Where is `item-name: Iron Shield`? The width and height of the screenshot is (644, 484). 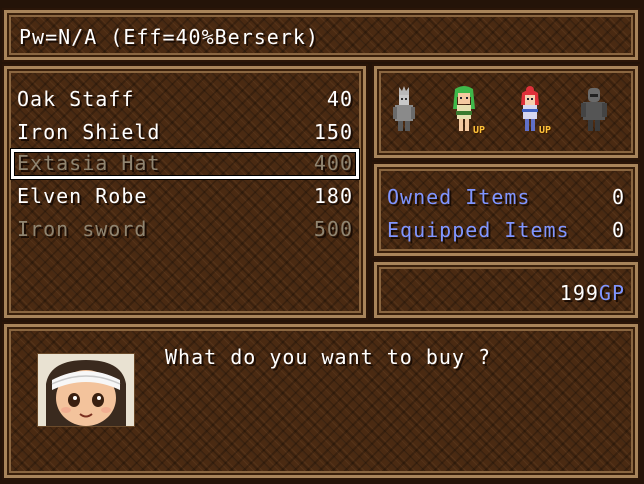 item-name: Iron Shield is located at coordinates (89, 132).